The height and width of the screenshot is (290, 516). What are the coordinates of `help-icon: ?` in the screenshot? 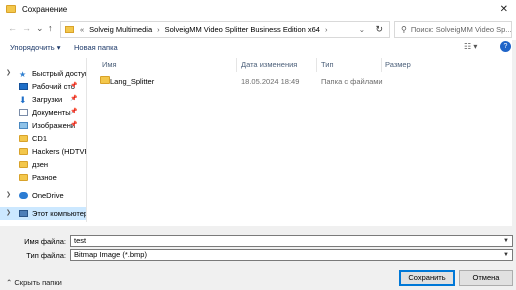 It's located at (505, 46).